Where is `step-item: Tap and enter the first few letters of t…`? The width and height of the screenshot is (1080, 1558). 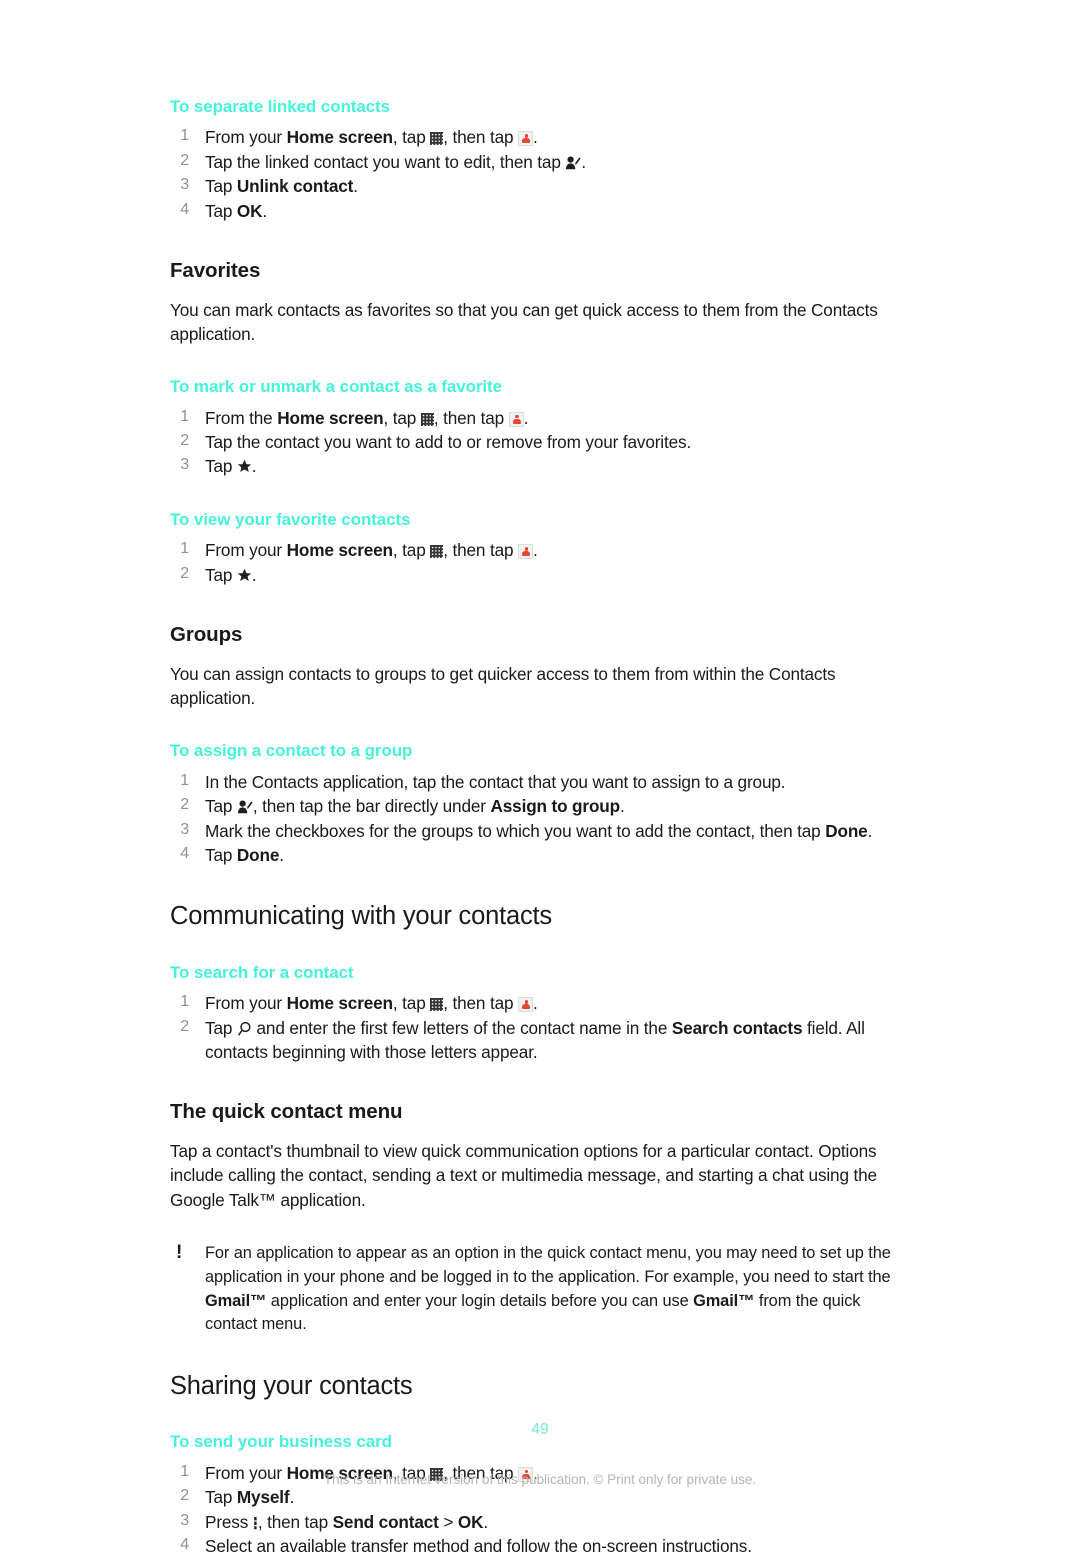
step-item: Tap and enter the first few letters of t… is located at coordinates (540, 1040).